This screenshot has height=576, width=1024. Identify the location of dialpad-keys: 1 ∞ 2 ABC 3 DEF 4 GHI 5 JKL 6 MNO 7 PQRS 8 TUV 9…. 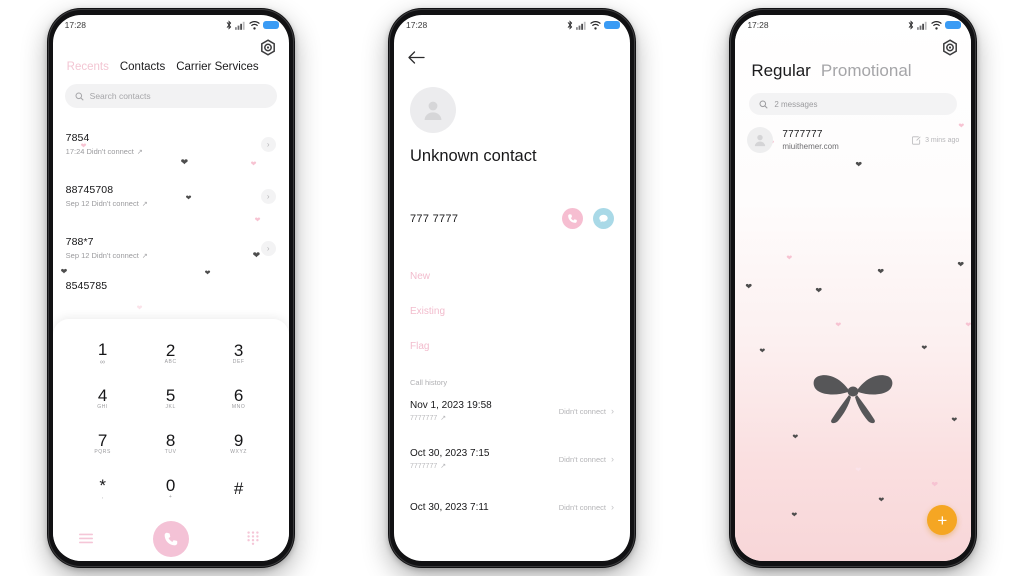
(171, 421).